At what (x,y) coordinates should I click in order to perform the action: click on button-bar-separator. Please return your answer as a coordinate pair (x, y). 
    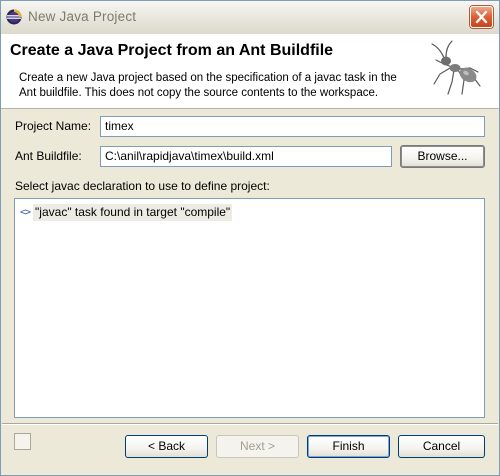
    Looking at the image, I should click on (250, 424).